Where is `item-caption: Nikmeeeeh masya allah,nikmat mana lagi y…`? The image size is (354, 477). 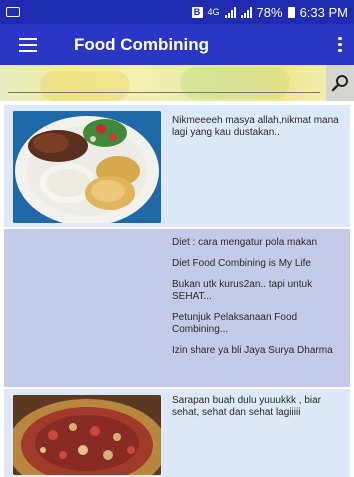
item-caption: Nikmeeeeh masya allah,nikmat mana lagi y… is located at coordinates (255, 126).